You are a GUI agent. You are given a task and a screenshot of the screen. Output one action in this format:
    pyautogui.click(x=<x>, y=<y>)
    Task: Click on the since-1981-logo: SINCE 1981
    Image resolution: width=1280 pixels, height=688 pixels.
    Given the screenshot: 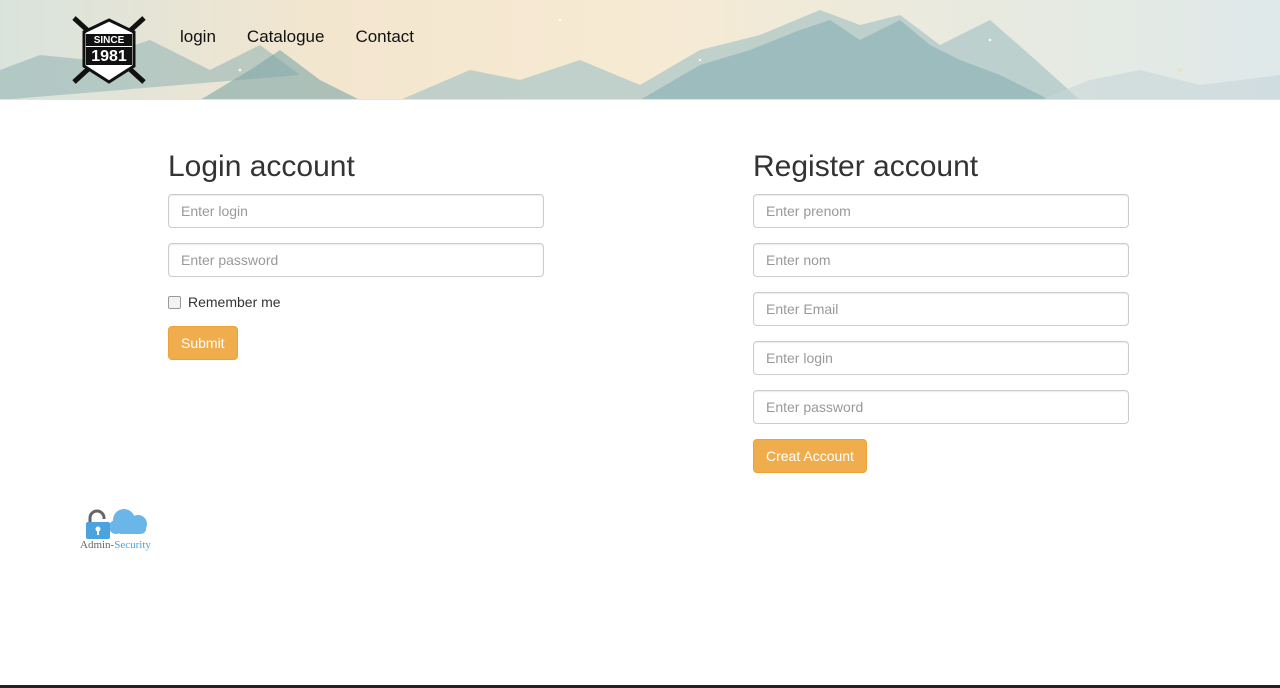 What is the action you would take?
    pyautogui.click(x=109, y=51)
    